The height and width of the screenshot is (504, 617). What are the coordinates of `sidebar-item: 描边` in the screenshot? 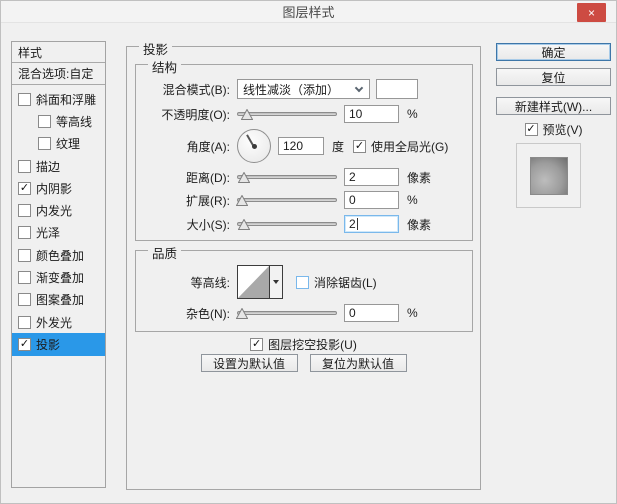 It's located at (58, 166).